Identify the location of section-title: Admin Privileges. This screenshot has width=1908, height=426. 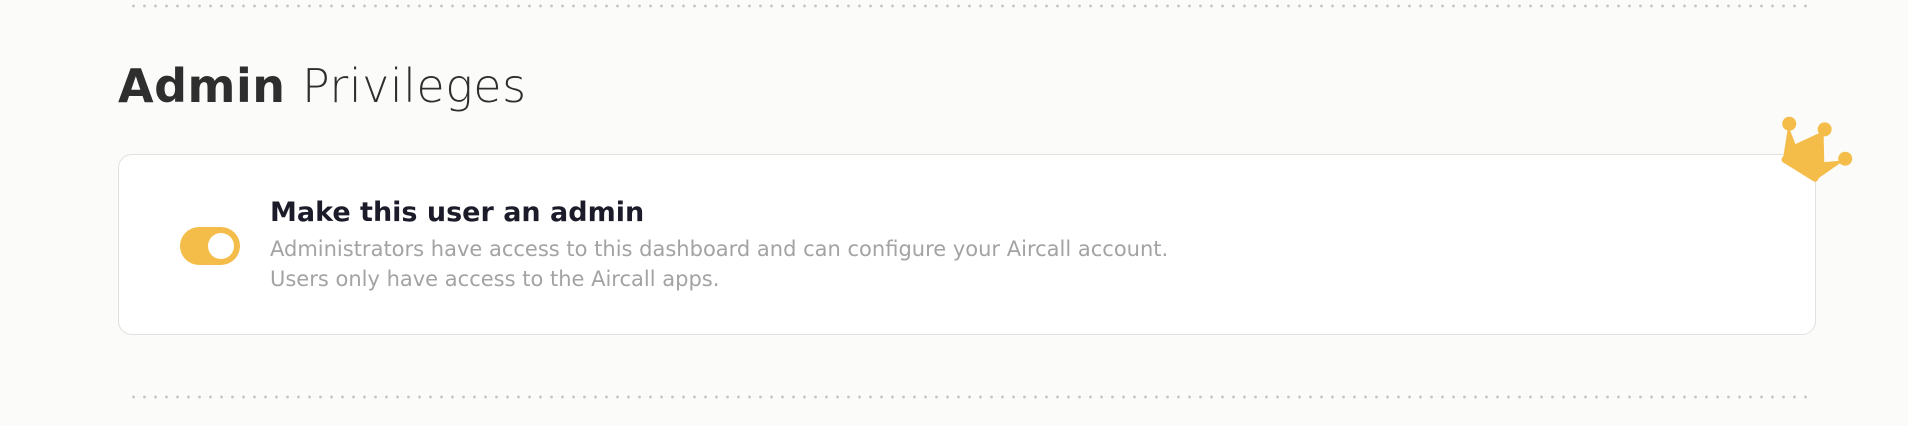
(322, 86).